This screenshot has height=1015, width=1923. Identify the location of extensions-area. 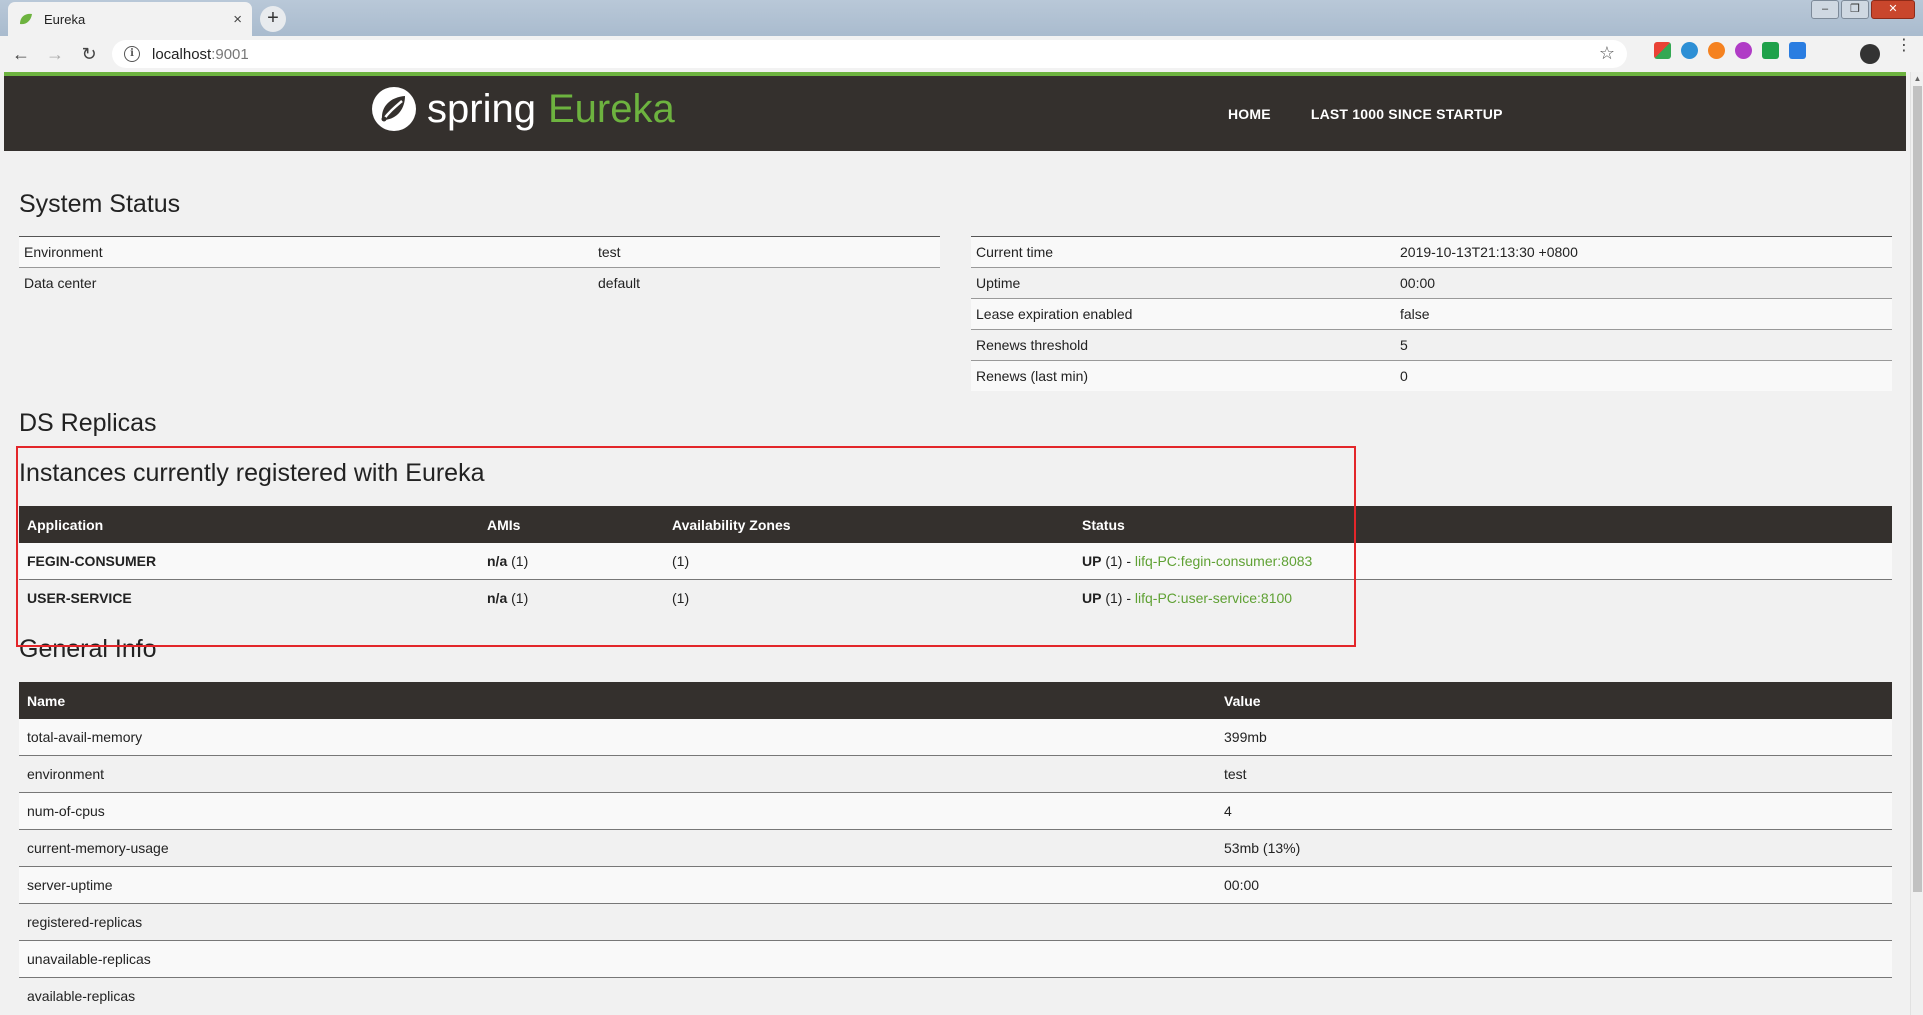
(1730, 50).